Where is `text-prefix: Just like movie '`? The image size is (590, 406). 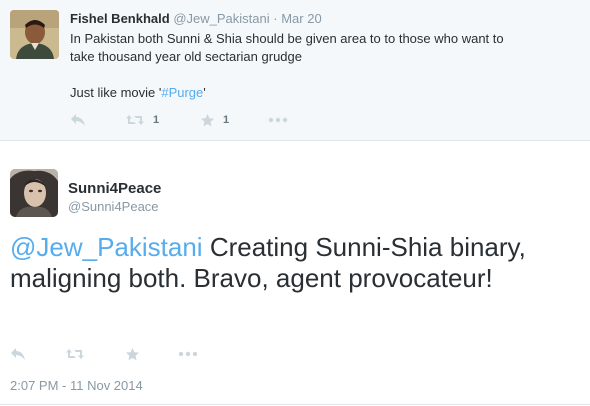 text-prefix: Just like movie ' is located at coordinates (116, 92).